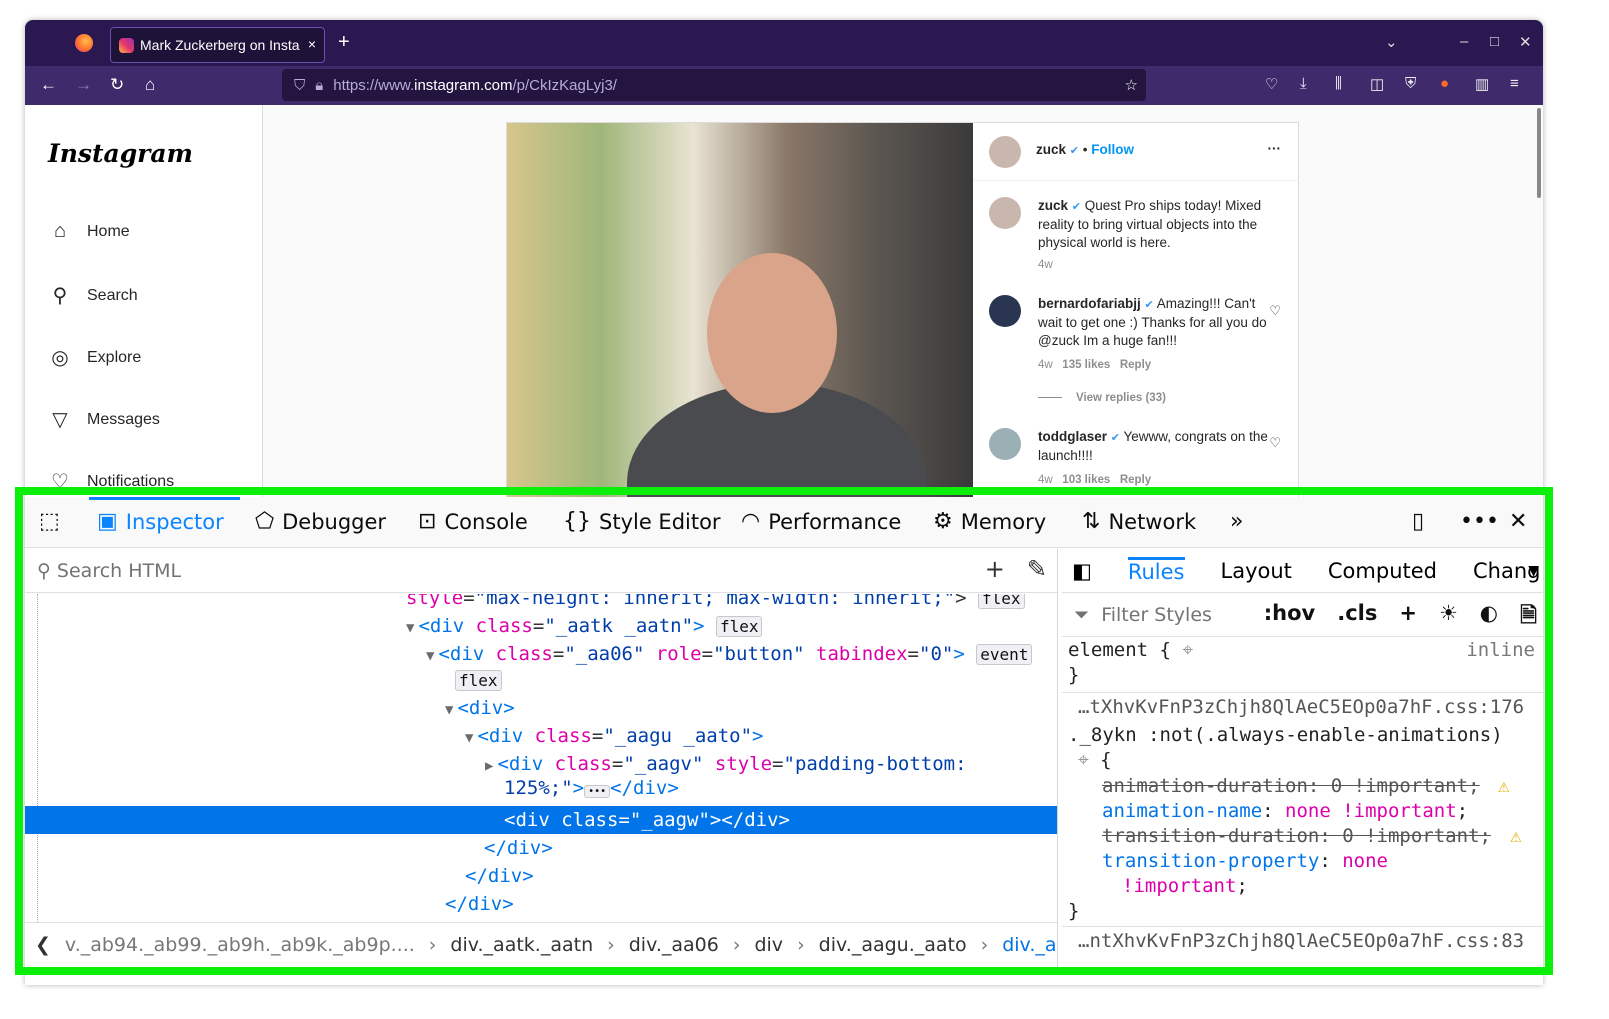 Image resolution: width=1609 pixels, height=1019 pixels. Describe the element at coordinates (104, 419) in the screenshot. I see `nav-messages: ▽ Messages` at that location.